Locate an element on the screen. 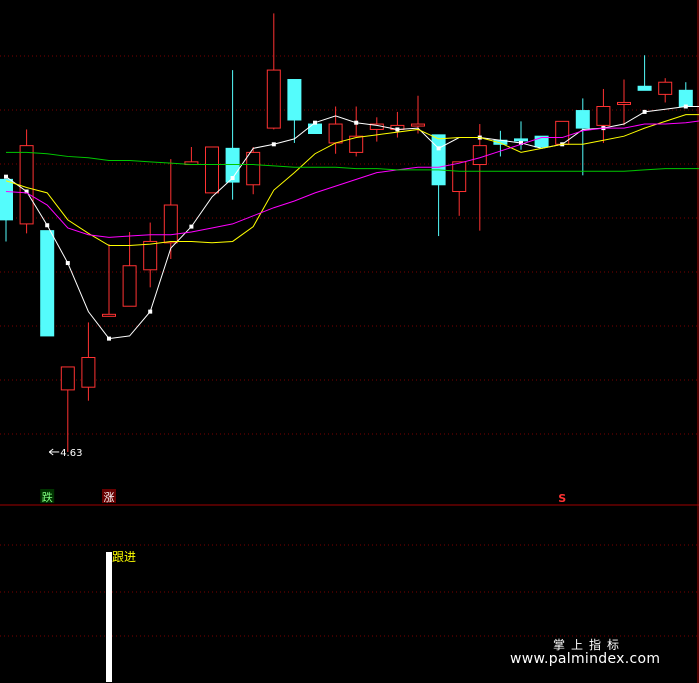 The width and height of the screenshot is (699, 683). ma-line is located at coordinates (352, 161).